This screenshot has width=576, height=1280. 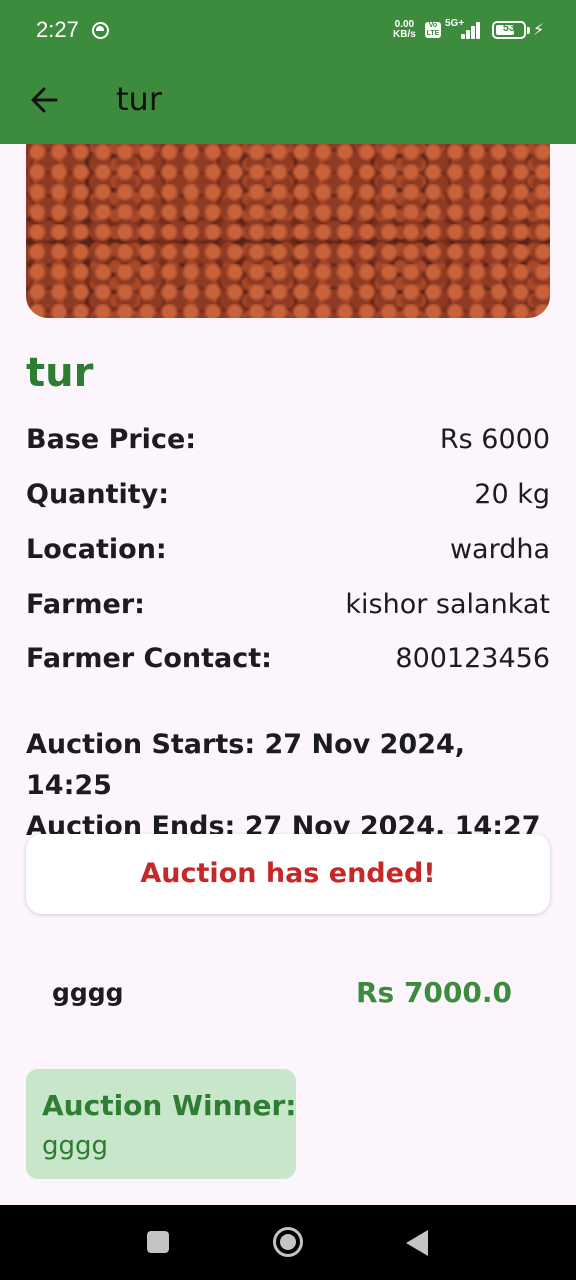 What do you see at coordinates (98, 494) in the screenshot?
I see `quantity-label: Quantity:` at bounding box center [98, 494].